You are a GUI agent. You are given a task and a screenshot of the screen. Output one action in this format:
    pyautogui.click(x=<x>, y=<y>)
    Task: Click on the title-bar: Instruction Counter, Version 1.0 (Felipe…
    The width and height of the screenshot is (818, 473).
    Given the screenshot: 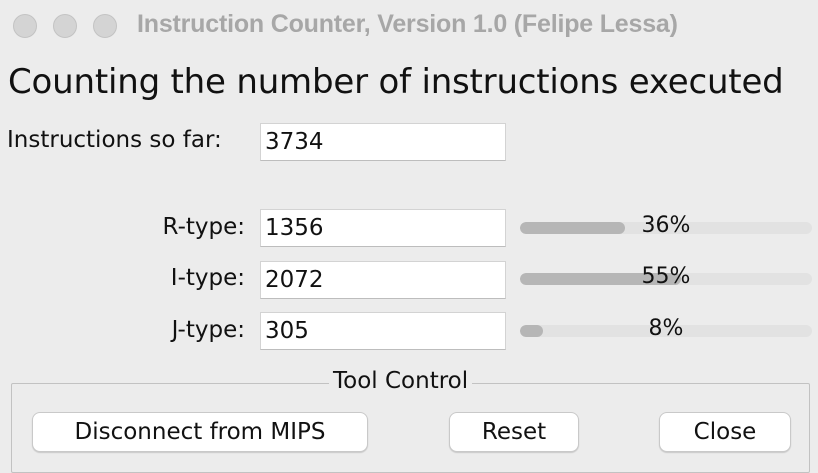 What is the action you would take?
    pyautogui.click(x=409, y=26)
    